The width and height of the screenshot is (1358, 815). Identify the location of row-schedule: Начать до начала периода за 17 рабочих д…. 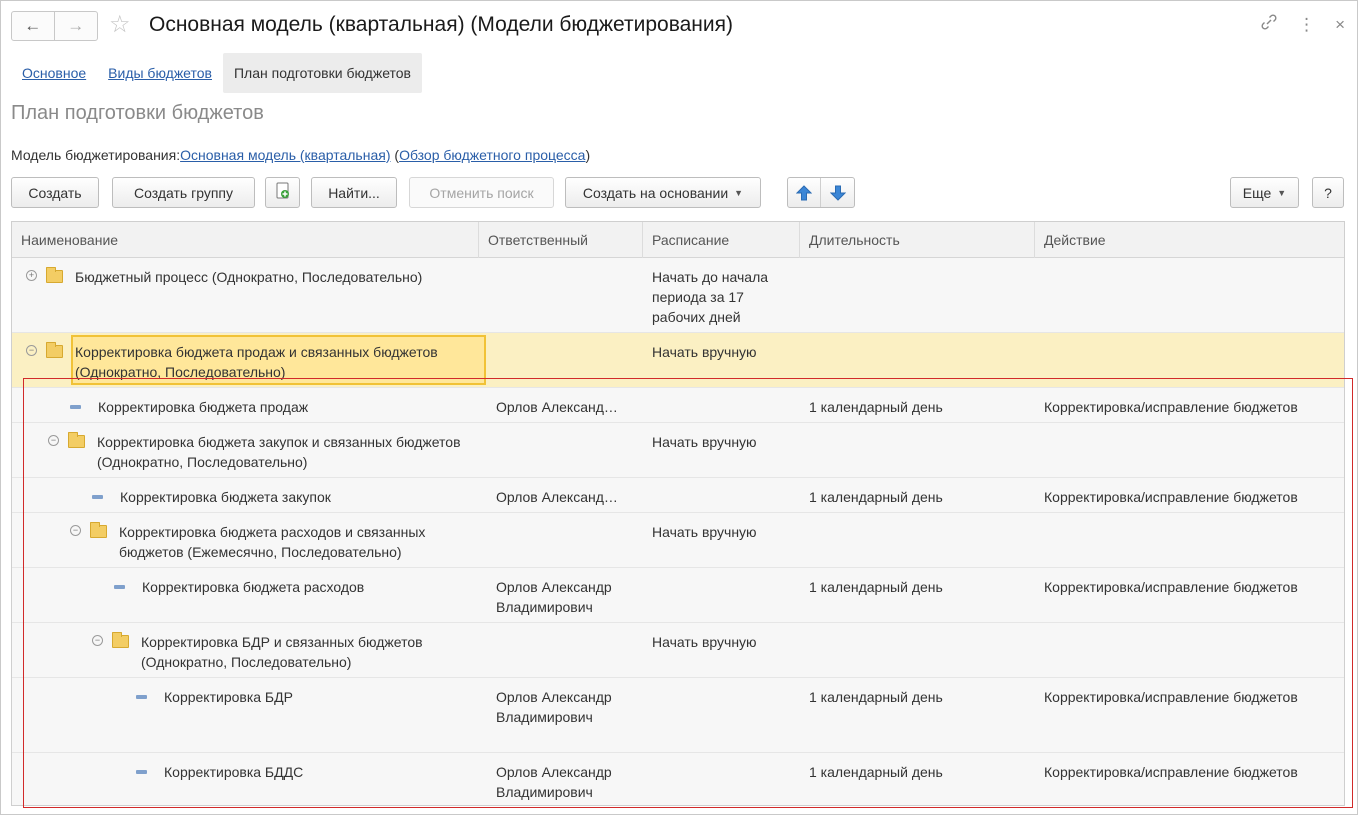
(710, 297).